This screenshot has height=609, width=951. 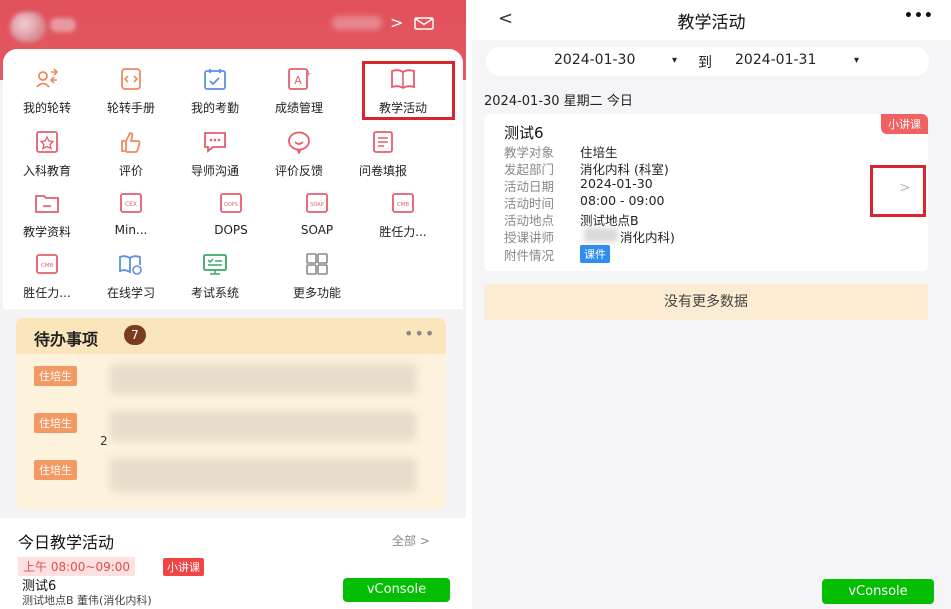 What do you see at coordinates (104, 441) in the screenshot?
I see `todo-number: 2` at bounding box center [104, 441].